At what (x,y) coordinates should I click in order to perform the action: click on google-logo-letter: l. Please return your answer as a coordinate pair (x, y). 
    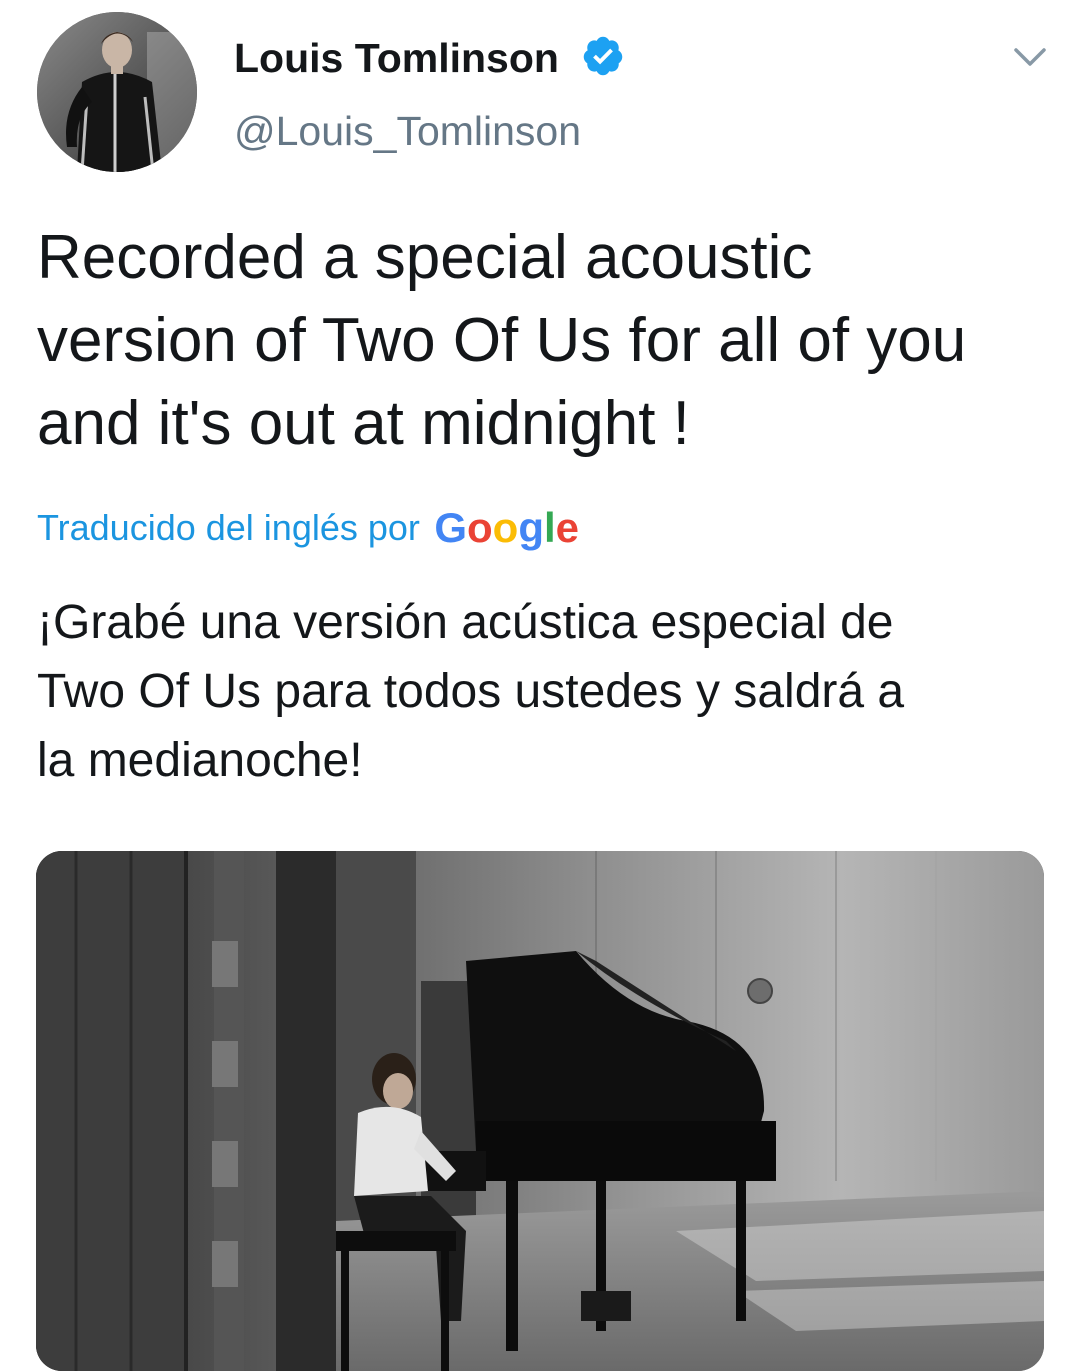
    Looking at the image, I should click on (549, 527).